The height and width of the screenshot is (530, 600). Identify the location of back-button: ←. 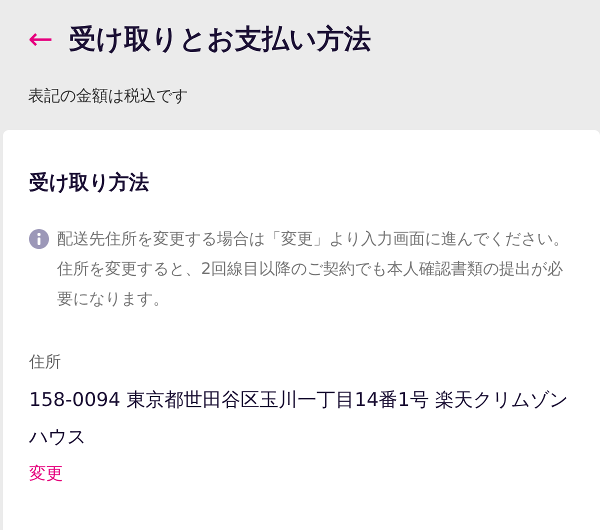
(41, 40).